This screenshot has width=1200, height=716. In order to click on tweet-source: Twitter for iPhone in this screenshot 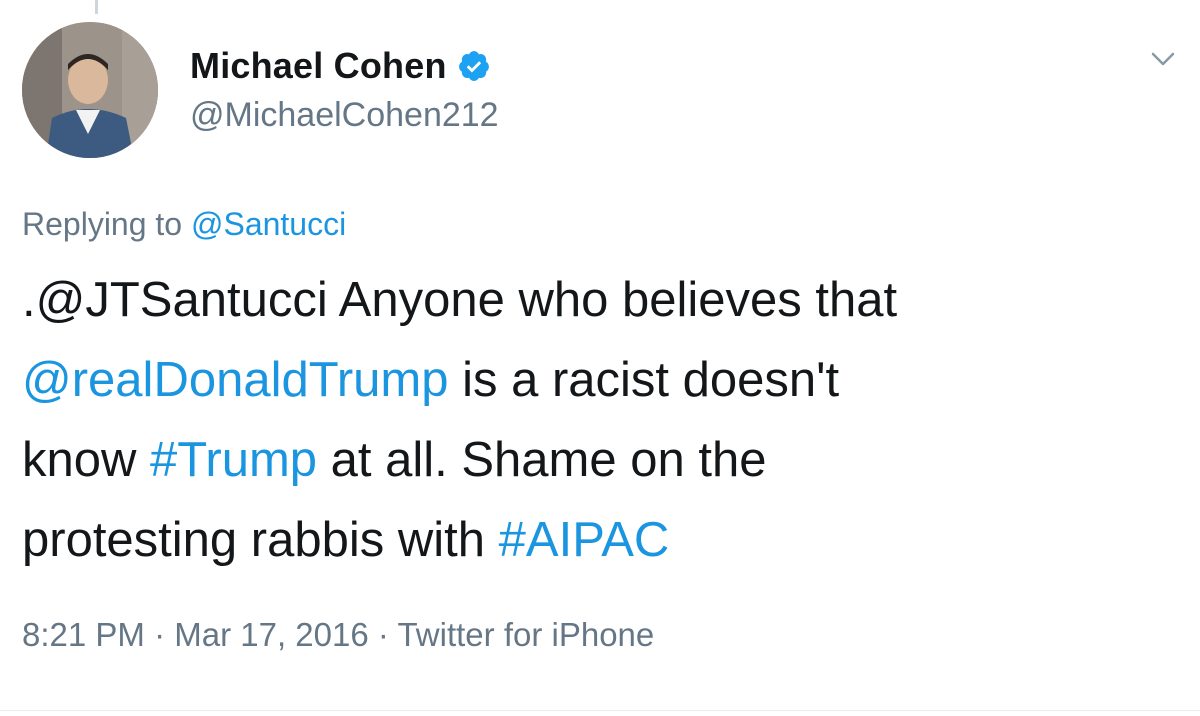, I will do `click(525, 634)`.